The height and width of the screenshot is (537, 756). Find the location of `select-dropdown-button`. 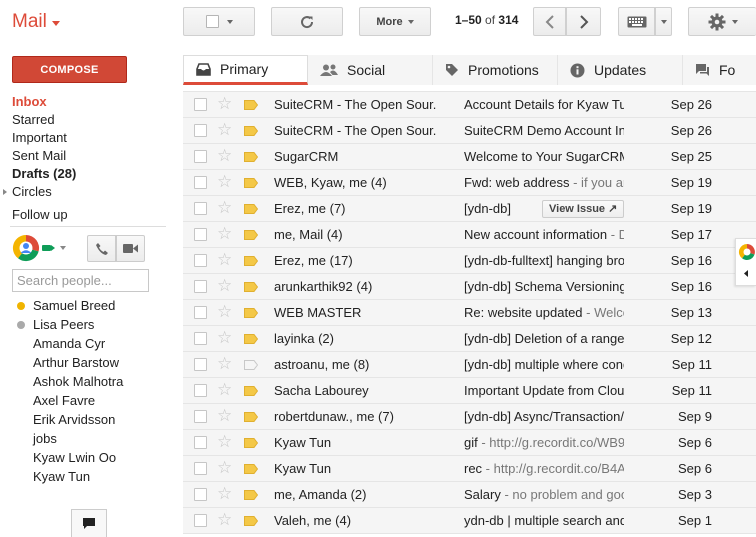

select-dropdown-button is located at coordinates (219, 21).